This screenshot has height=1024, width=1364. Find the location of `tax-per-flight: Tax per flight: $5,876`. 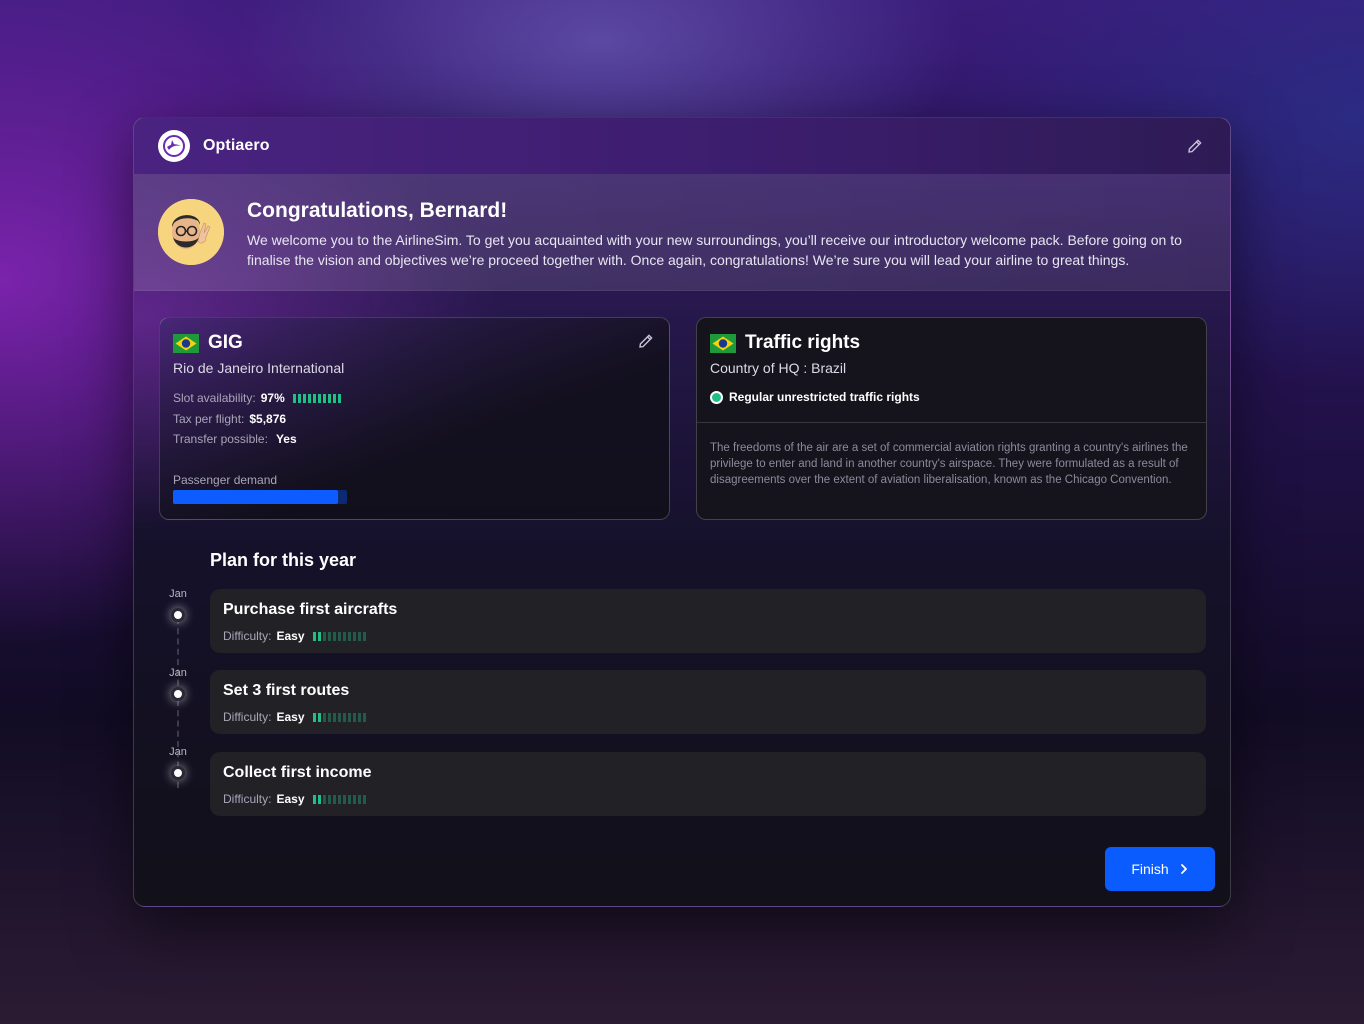

tax-per-flight: Tax per flight: $5,876 is located at coordinates (229, 419).